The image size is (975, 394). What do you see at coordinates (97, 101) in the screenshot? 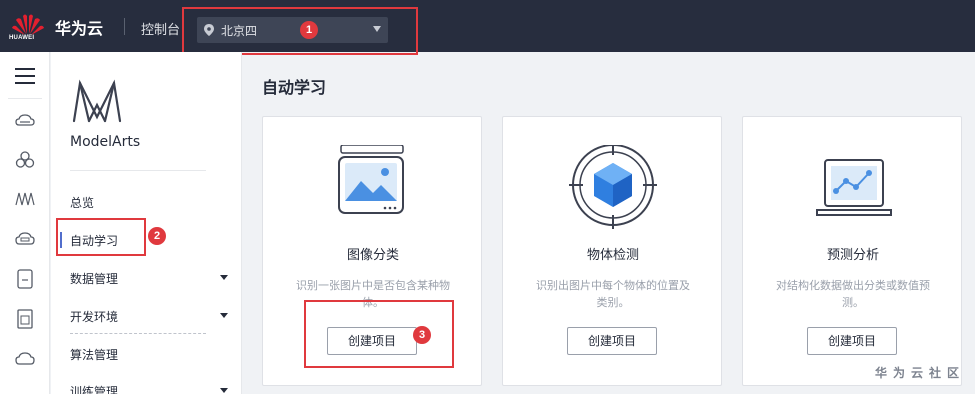
I see `modelarts-logo-icon` at bounding box center [97, 101].